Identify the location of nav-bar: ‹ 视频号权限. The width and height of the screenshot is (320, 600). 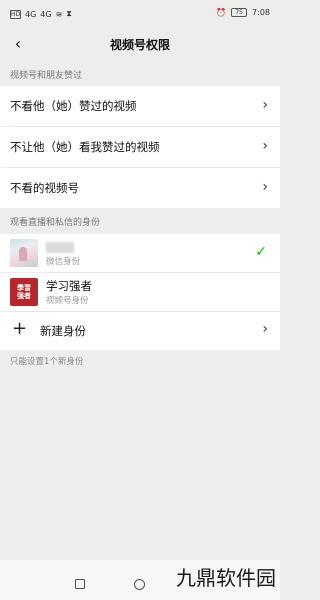
(140, 44).